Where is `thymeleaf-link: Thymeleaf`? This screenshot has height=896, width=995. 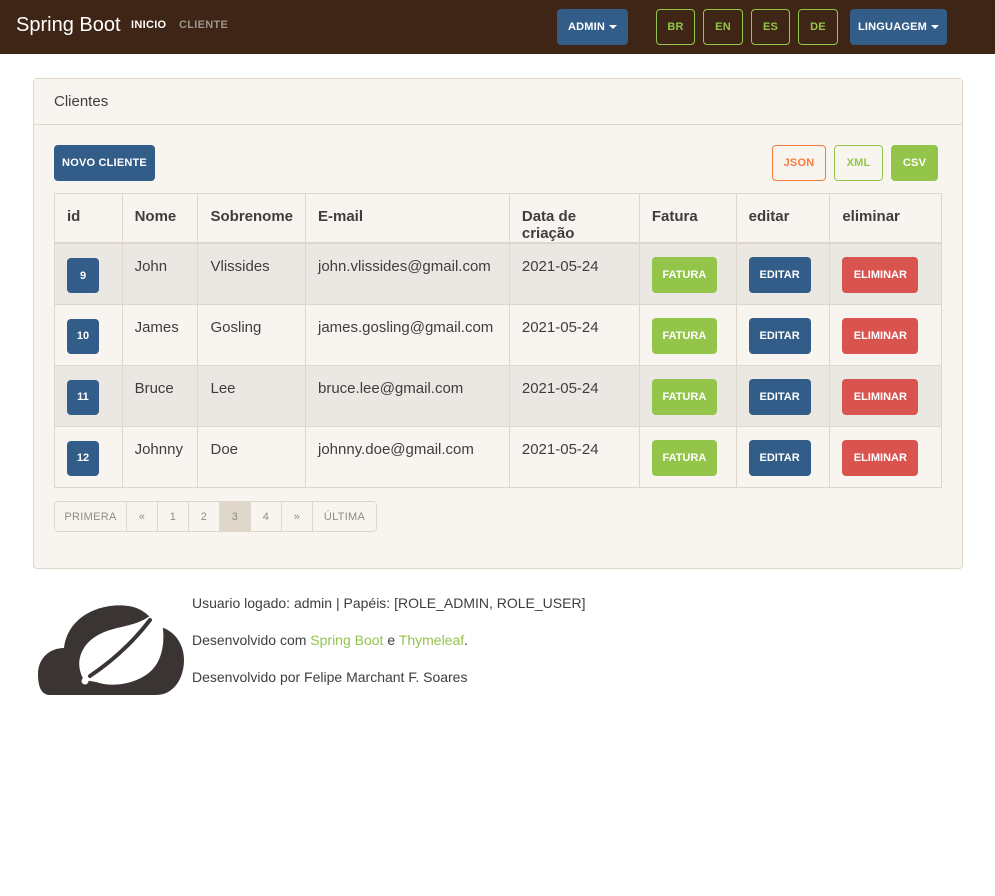 thymeleaf-link: Thymeleaf is located at coordinates (431, 640).